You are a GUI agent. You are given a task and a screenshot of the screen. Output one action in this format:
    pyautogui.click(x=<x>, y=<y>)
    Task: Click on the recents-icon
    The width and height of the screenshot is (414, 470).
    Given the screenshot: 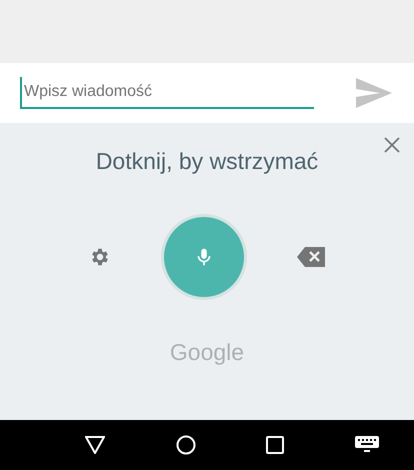 What is the action you would take?
    pyautogui.click(x=275, y=445)
    